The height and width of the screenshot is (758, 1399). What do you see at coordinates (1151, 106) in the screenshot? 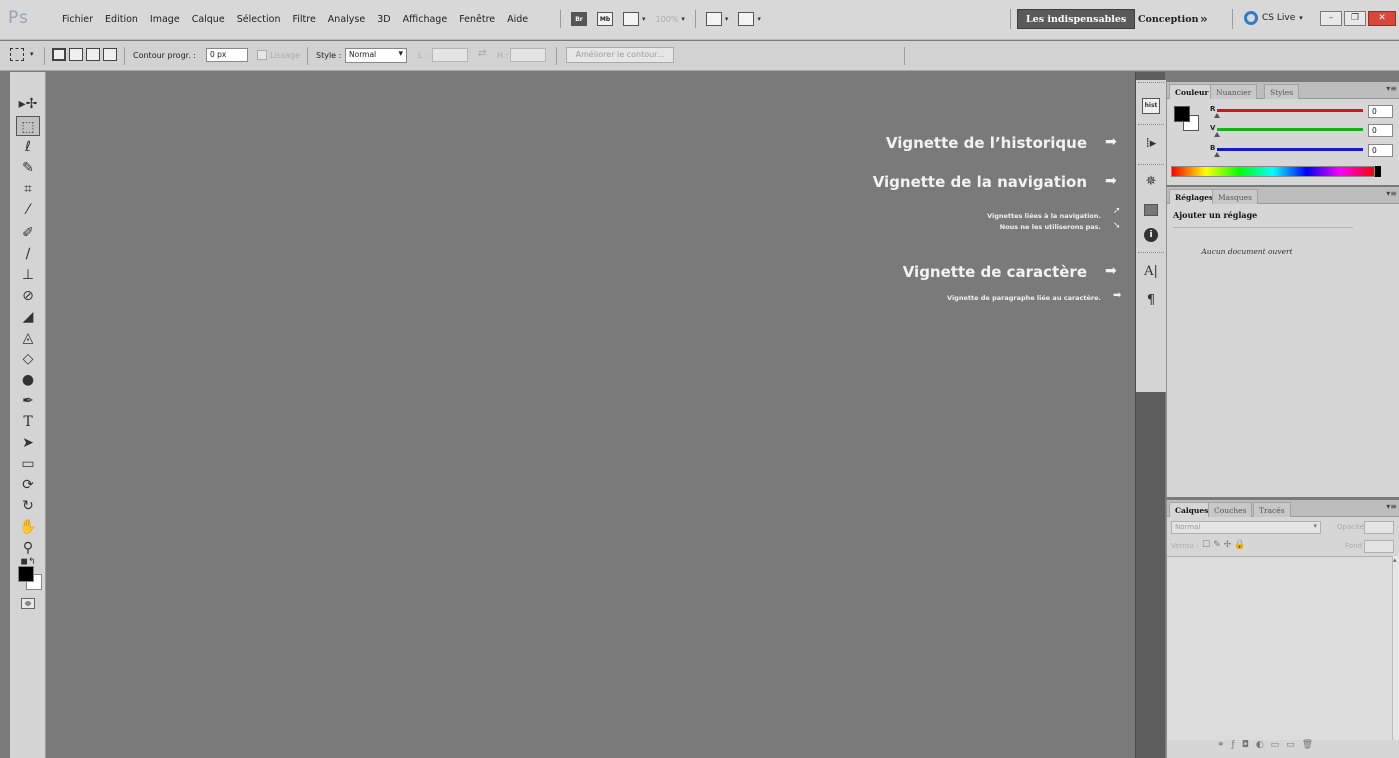
I see `history-panel-icon: hist` at bounding box center [1151, 106].